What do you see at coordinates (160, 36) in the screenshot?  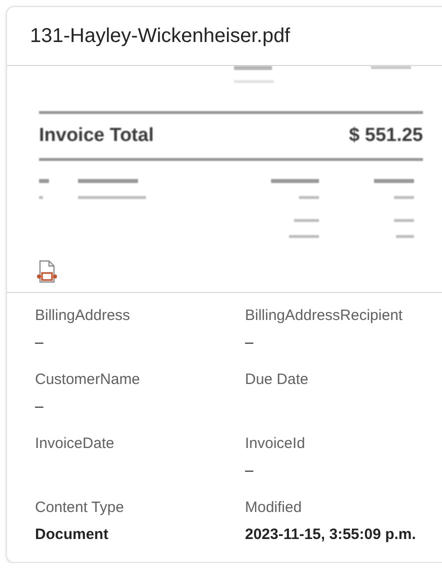 I see `file-name: 131-Hayley-Wickenheiser.pdf` at bounding box center [160, 36].